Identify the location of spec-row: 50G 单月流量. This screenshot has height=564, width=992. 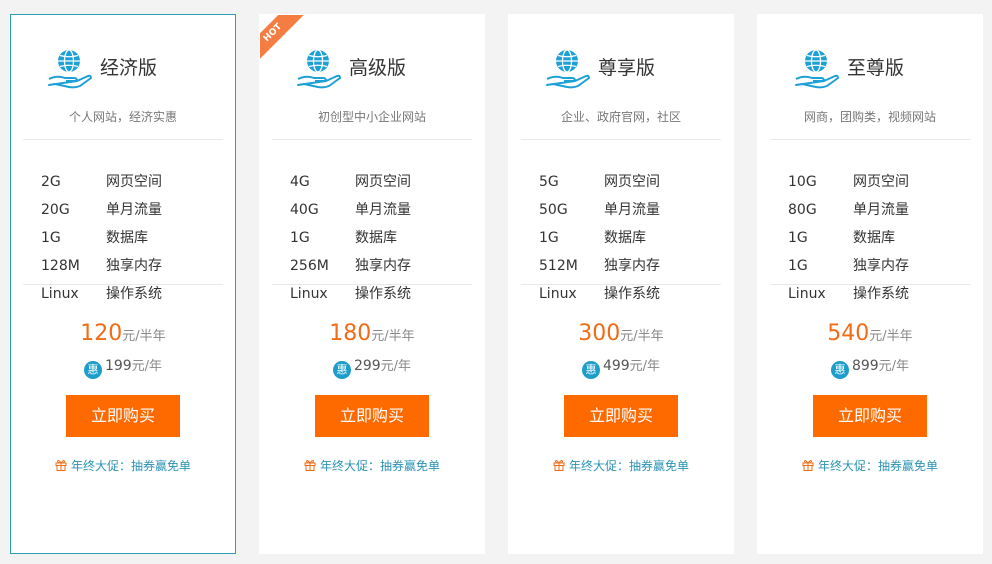
(636, 210).